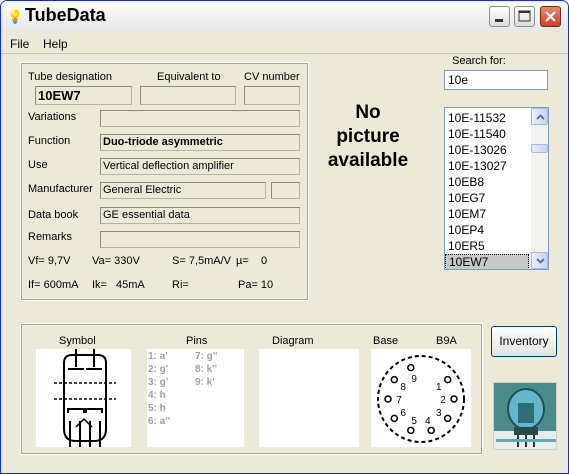 The height and width of the screenshot is (474, 569). What do you see at coordinates (206, 369) in the screenshot?
I see `pin-item: 8: k''` at bounding box center [206, 369].